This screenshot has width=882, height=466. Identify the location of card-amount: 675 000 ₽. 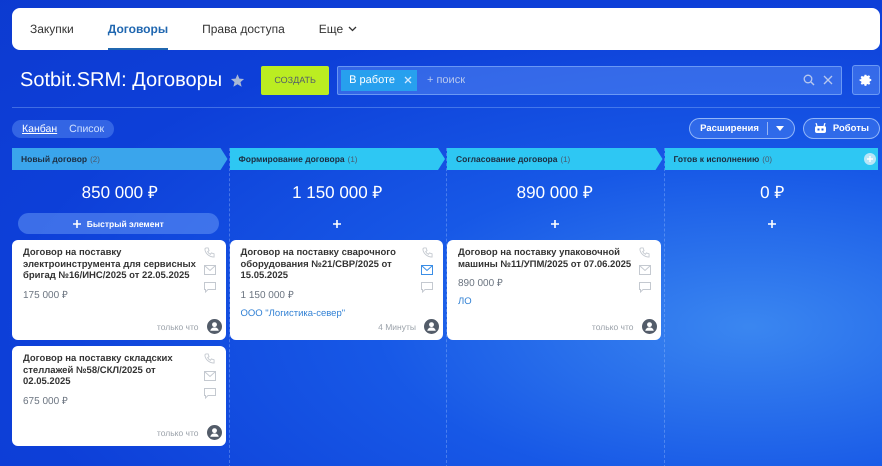
(46, 400).